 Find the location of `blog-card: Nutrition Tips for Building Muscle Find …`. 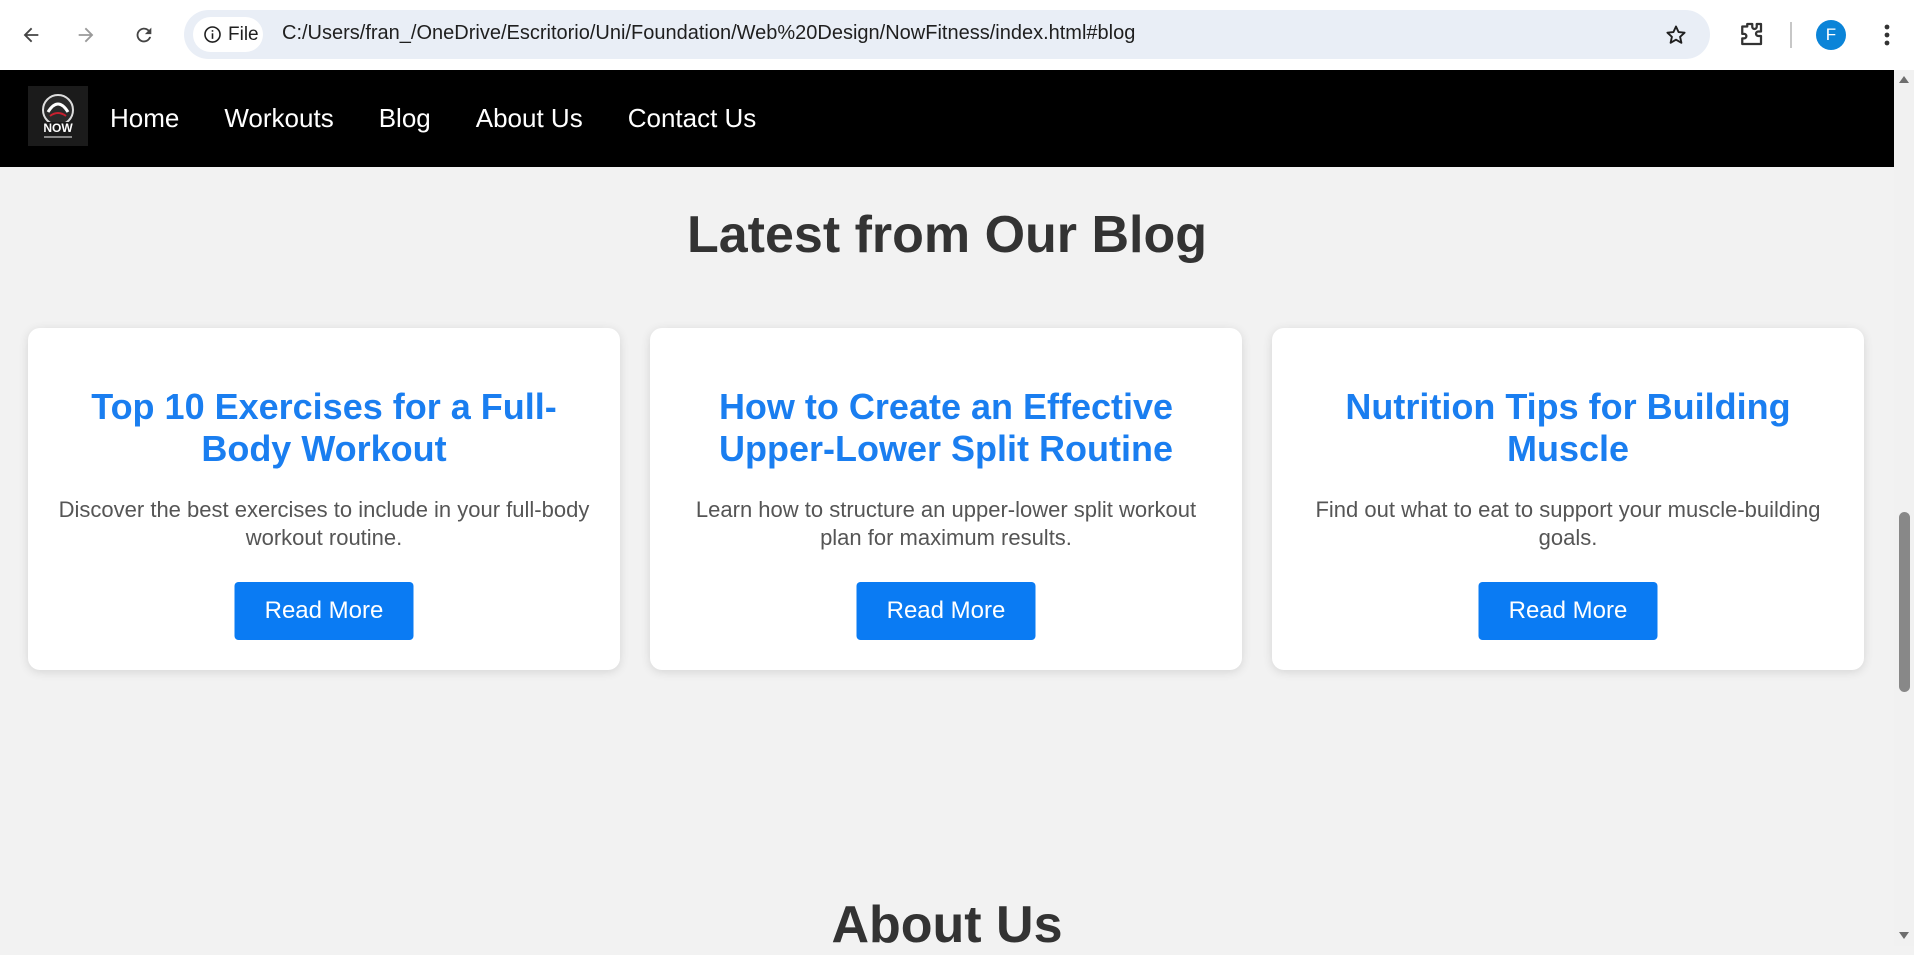

blog-card: Nutrition Tips for Building Muscle Find … is located at coordinates (1568, 499).